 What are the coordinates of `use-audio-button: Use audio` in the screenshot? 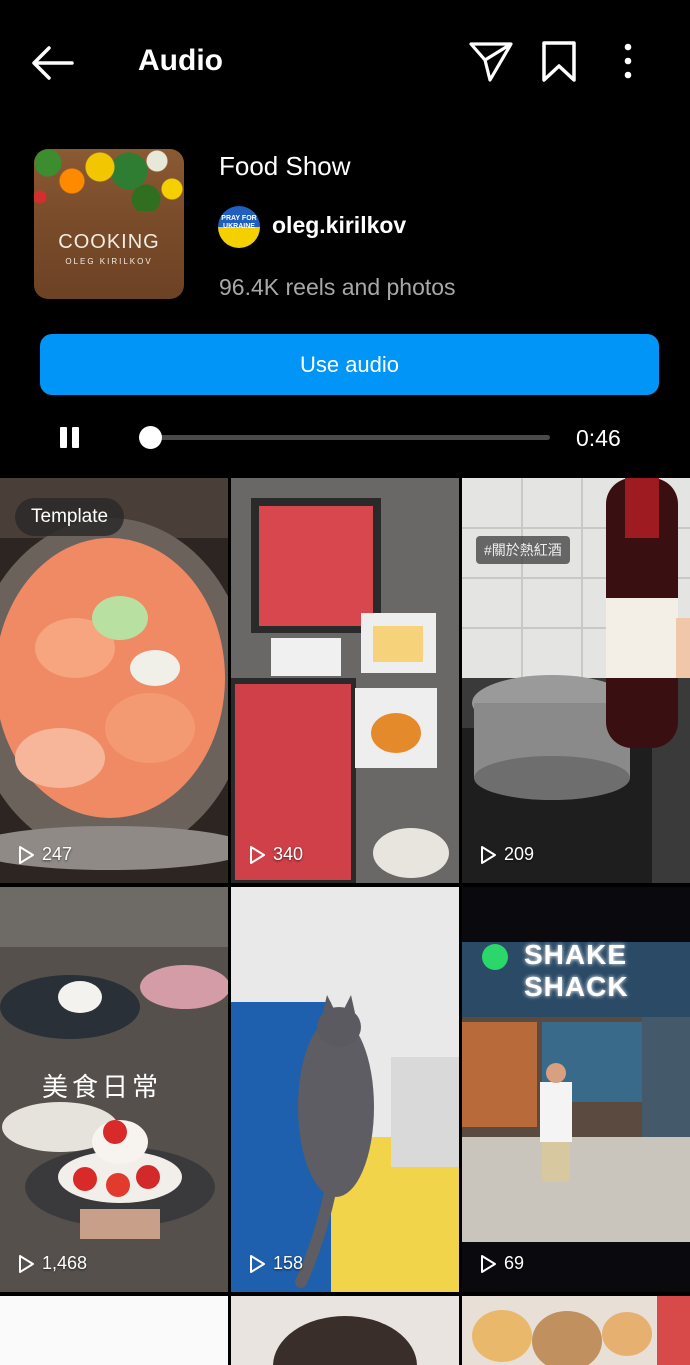 It's located at (349, 364).